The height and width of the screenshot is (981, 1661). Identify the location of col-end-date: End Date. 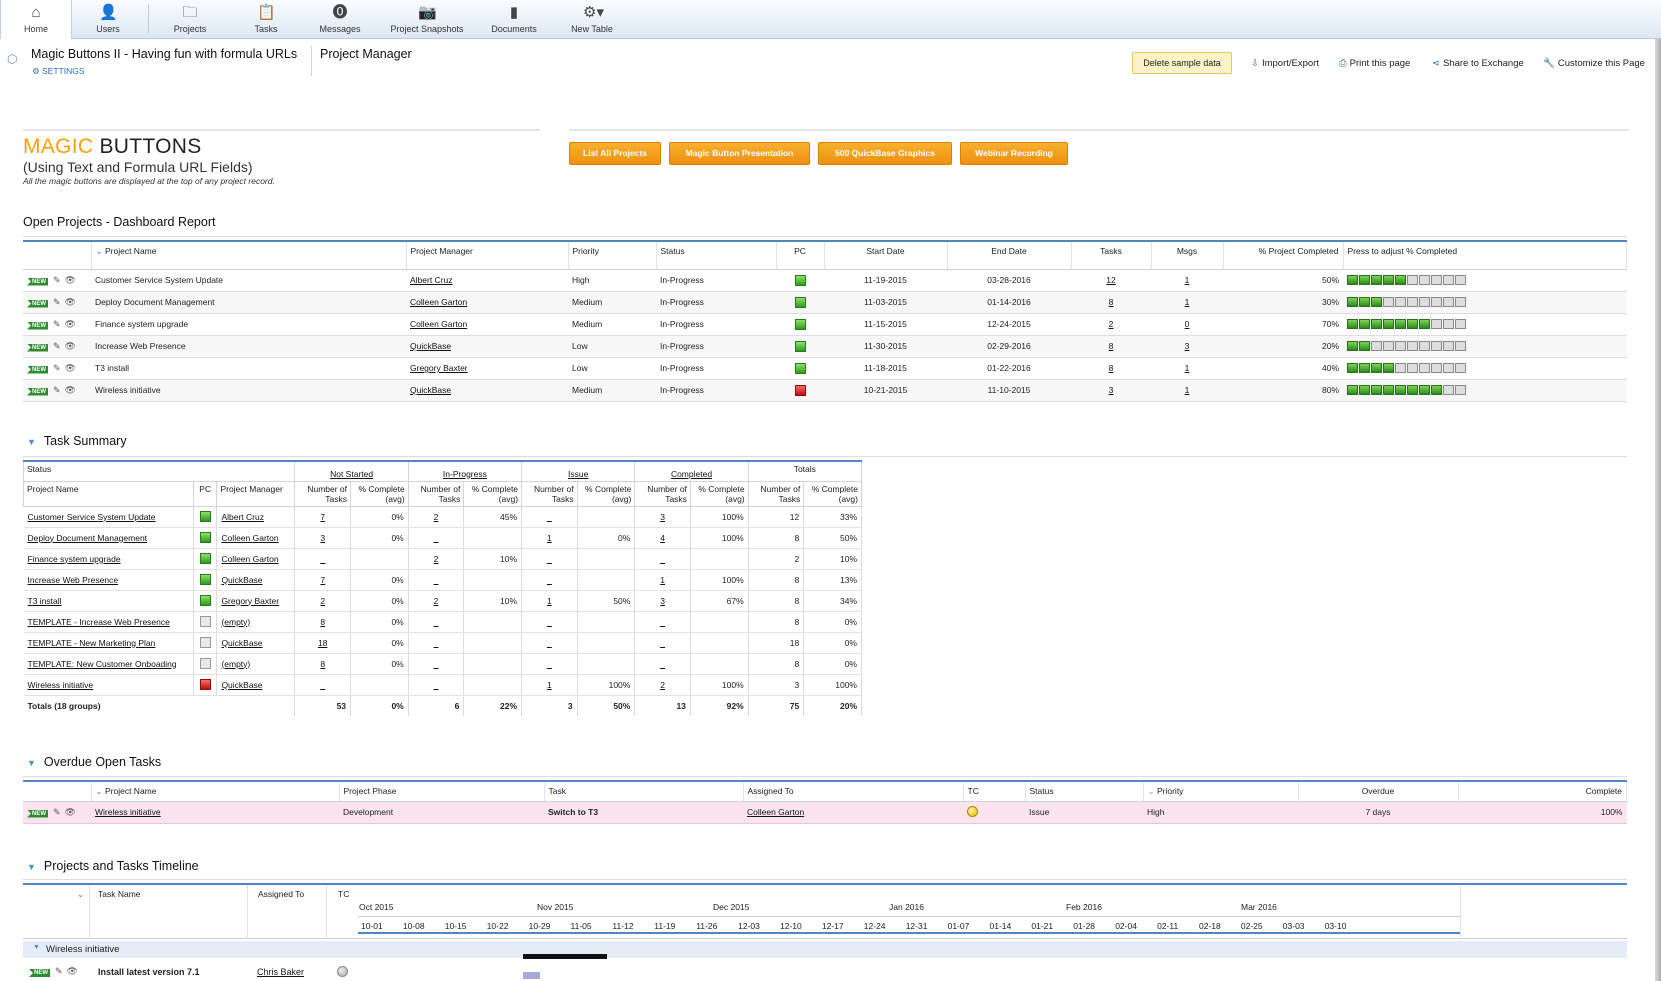
(1009, 255).